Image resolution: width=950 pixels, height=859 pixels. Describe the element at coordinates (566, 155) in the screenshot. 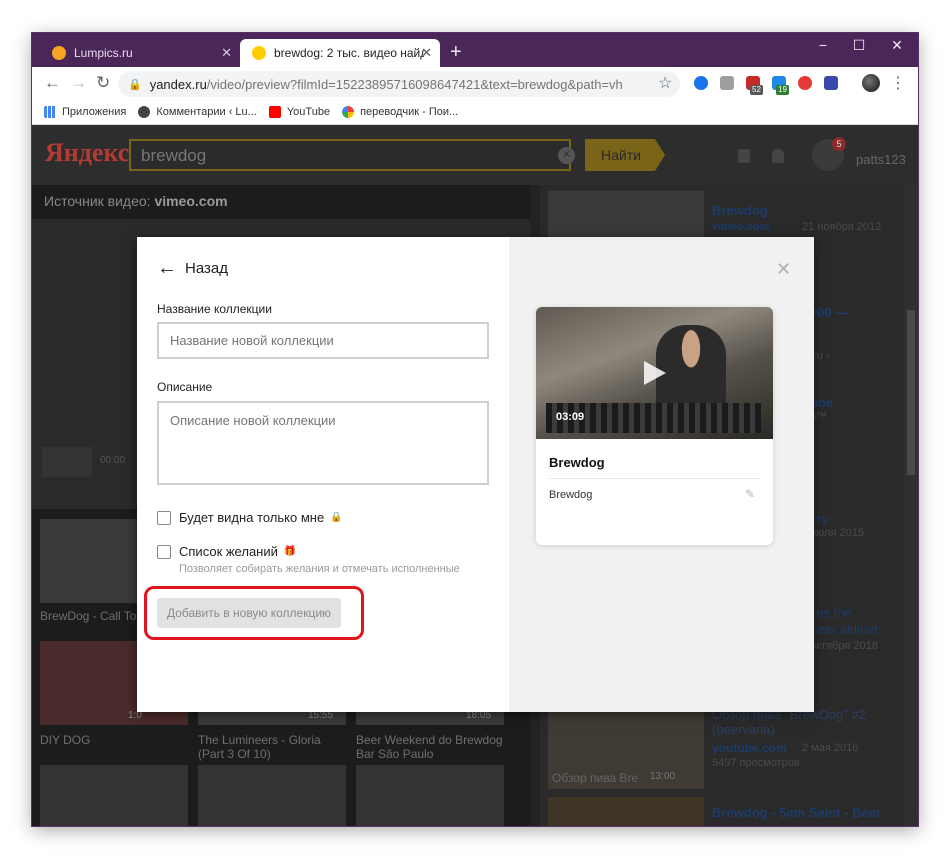

I see `clear-search-icon: ✕` at that location.